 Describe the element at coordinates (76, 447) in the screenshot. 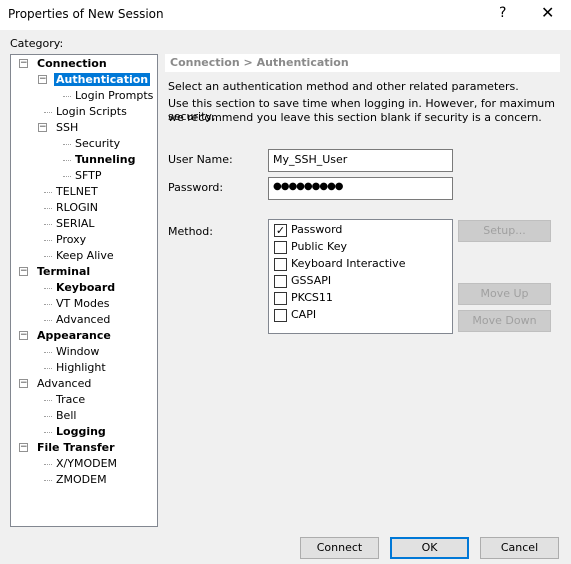

I see `tree-item-label: File Transfer` at that location.